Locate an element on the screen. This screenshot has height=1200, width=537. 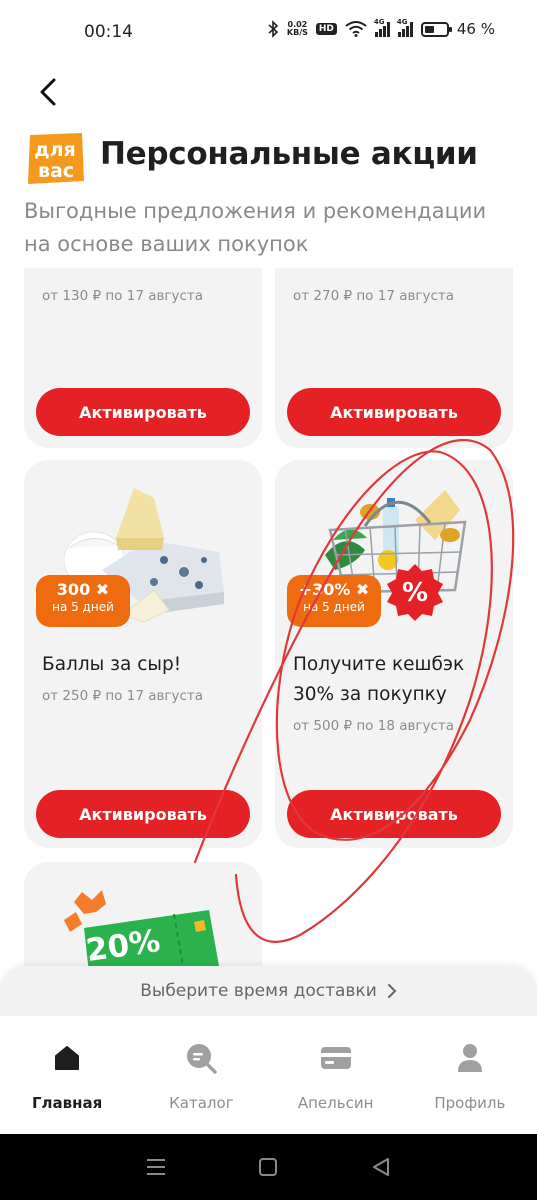
offer-validity: от 270 ₽ по 17 августа is located at coordinates (374, 296).